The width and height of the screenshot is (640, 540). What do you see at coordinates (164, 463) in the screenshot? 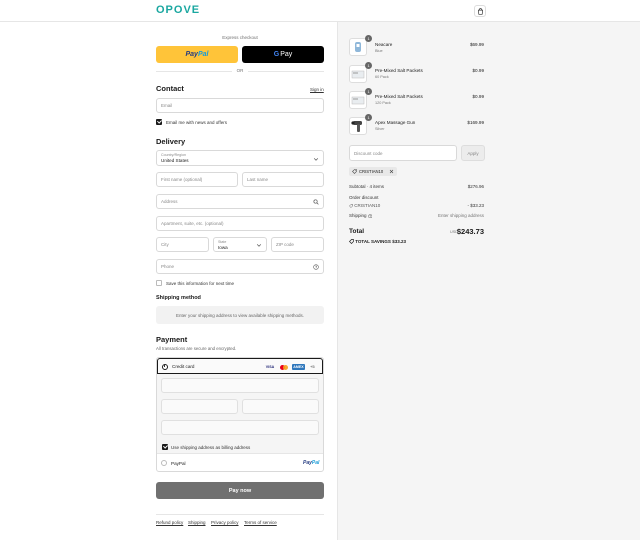
I see `paypal-radio` at bounding box center [164, 463].